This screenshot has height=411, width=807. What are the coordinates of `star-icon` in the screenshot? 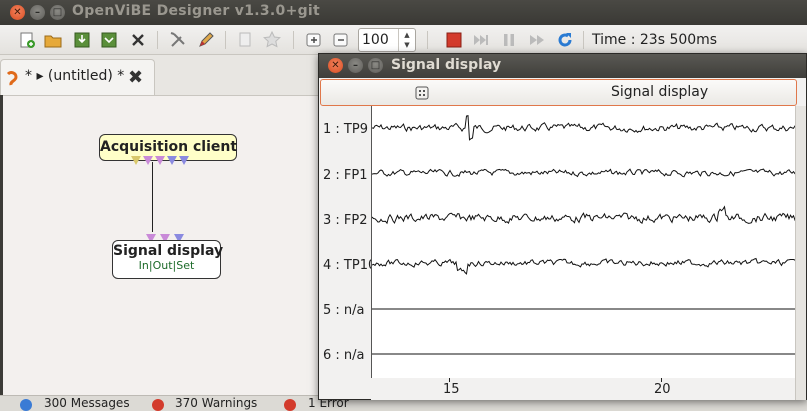 It's located at (272, 40).